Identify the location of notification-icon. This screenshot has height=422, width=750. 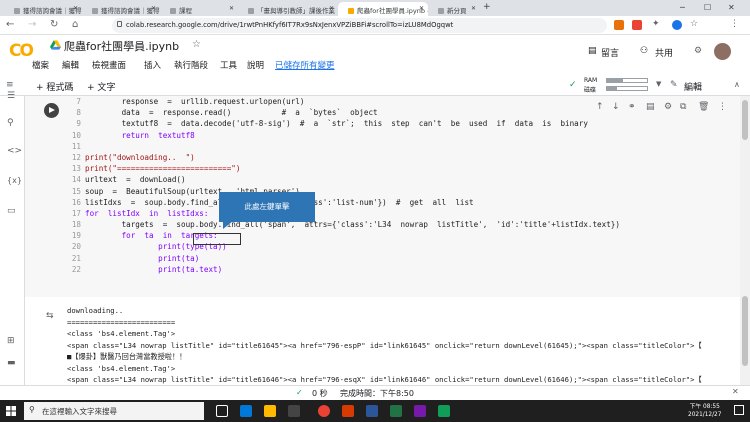
(739, 410).